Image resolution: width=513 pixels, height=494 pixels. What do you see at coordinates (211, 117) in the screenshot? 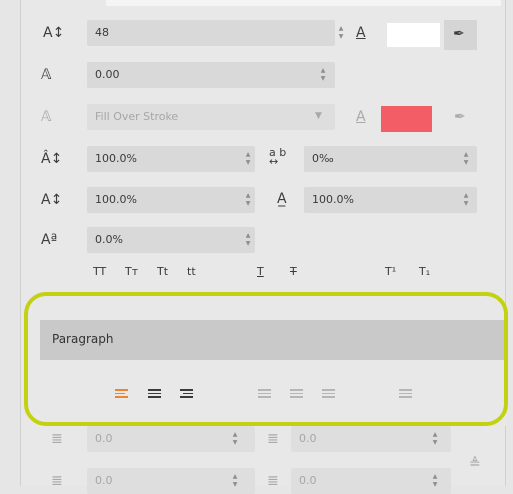
I see `stroke-mode-select: Fill Over Stroke` at bounding box center [211, 117].